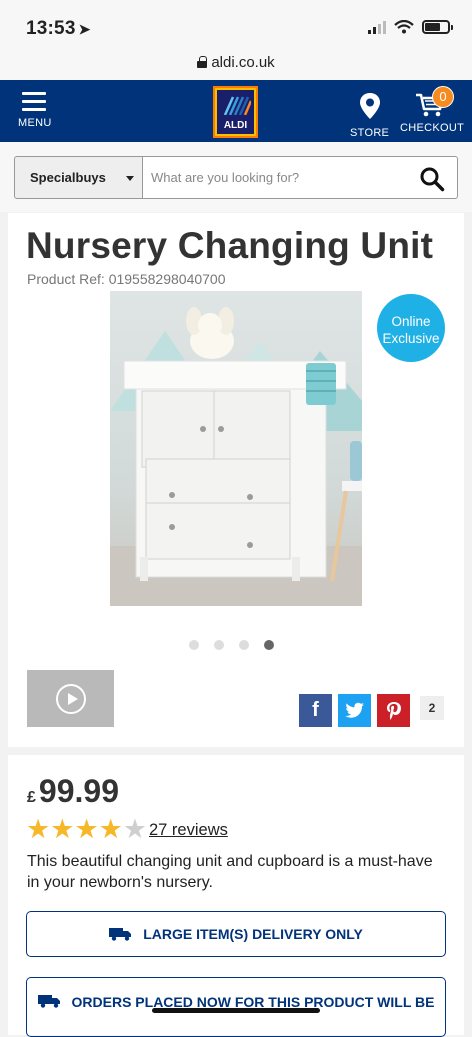 This screenshot has width=472, height=1037. I want to click on site-header: MENU ALDI STORE 0 CHECKOUT, so click(236, 111).